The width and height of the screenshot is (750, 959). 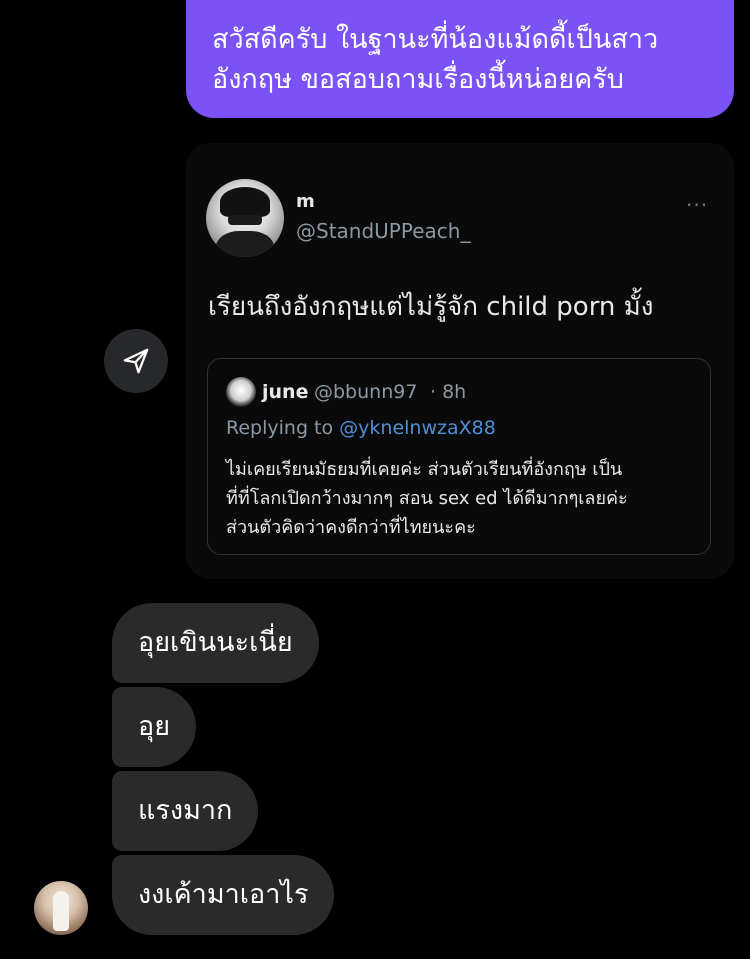 I want to click on quoted-author-avatar, so click(x=241, y=392).